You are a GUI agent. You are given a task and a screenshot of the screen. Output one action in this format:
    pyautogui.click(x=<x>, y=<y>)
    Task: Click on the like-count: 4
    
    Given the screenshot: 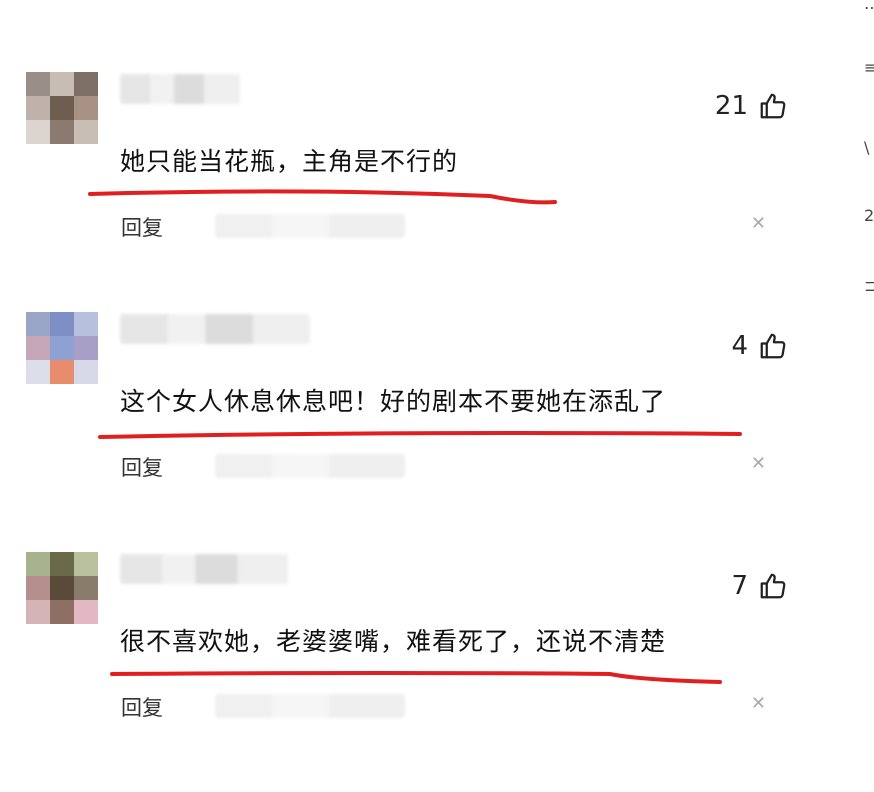 What is the action you would take?
    pyautogui.click(x=739, y=346)
    